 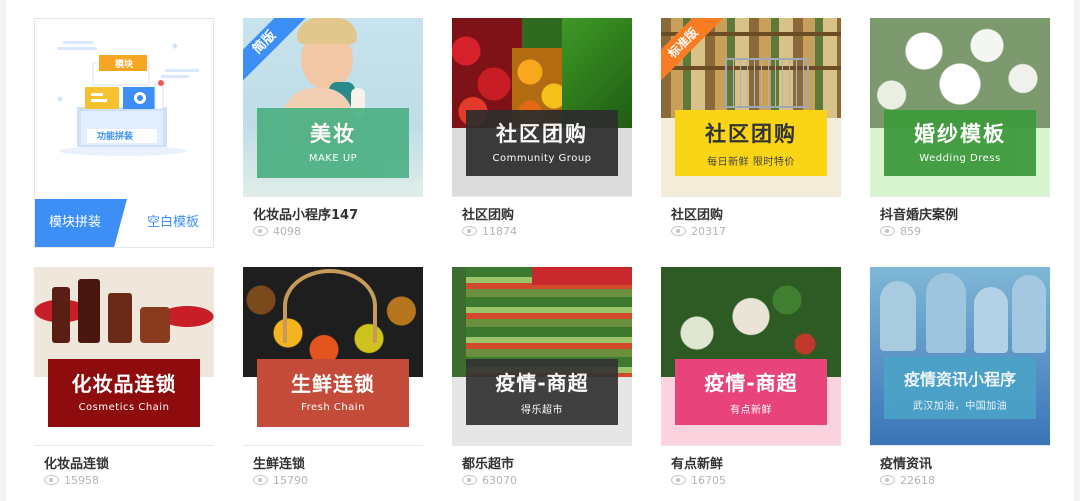 What do you see at coordinates (697, 464) in the screenshot?
I see `template-name: 有点新鲜` at bounding box center [697, 464].